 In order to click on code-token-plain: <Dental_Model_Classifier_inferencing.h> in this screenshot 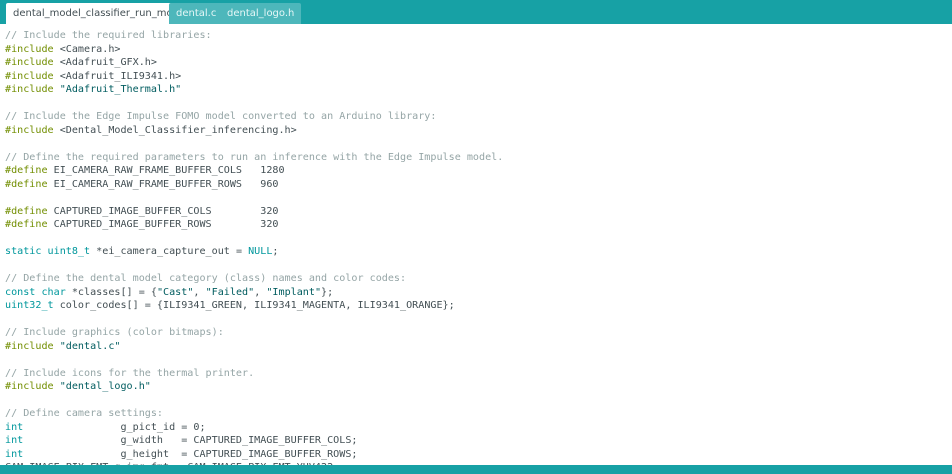, I will do `click(175, 130)`.